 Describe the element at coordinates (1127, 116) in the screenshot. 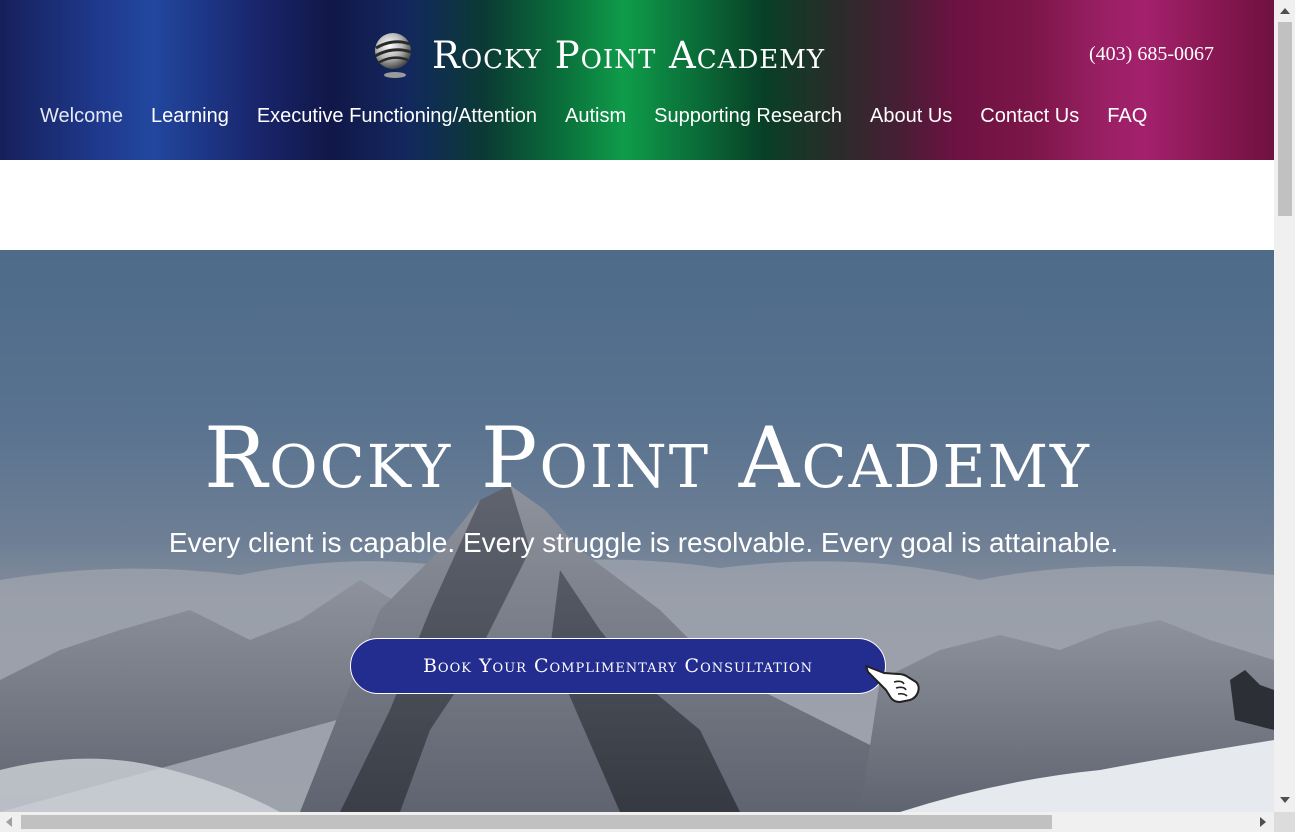

I see `nav-item-faq: FAQ` at that location.